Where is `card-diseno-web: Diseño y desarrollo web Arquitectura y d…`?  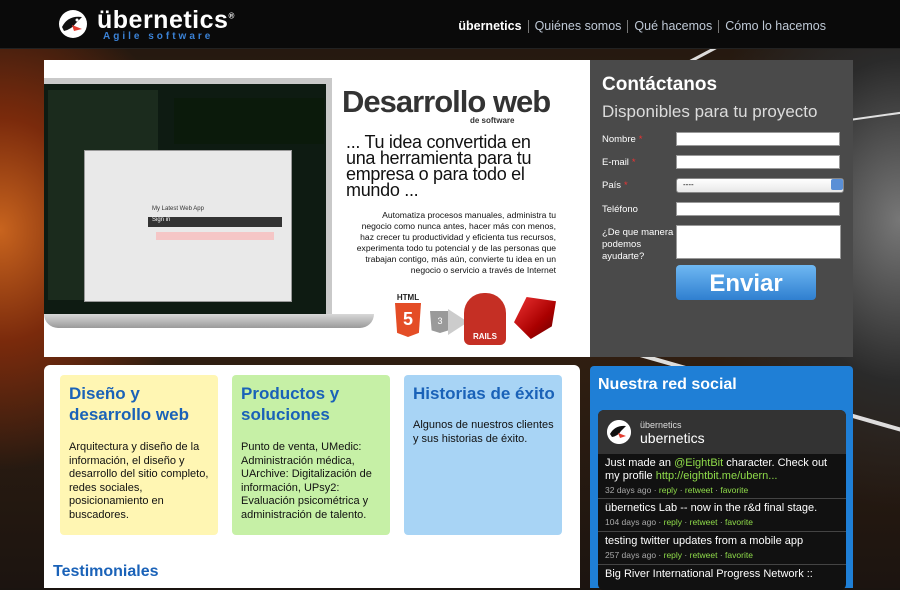
card-diseno-web: Diseño y desarrollo web Arquitectura y d… is located at coordinates (139, 455).